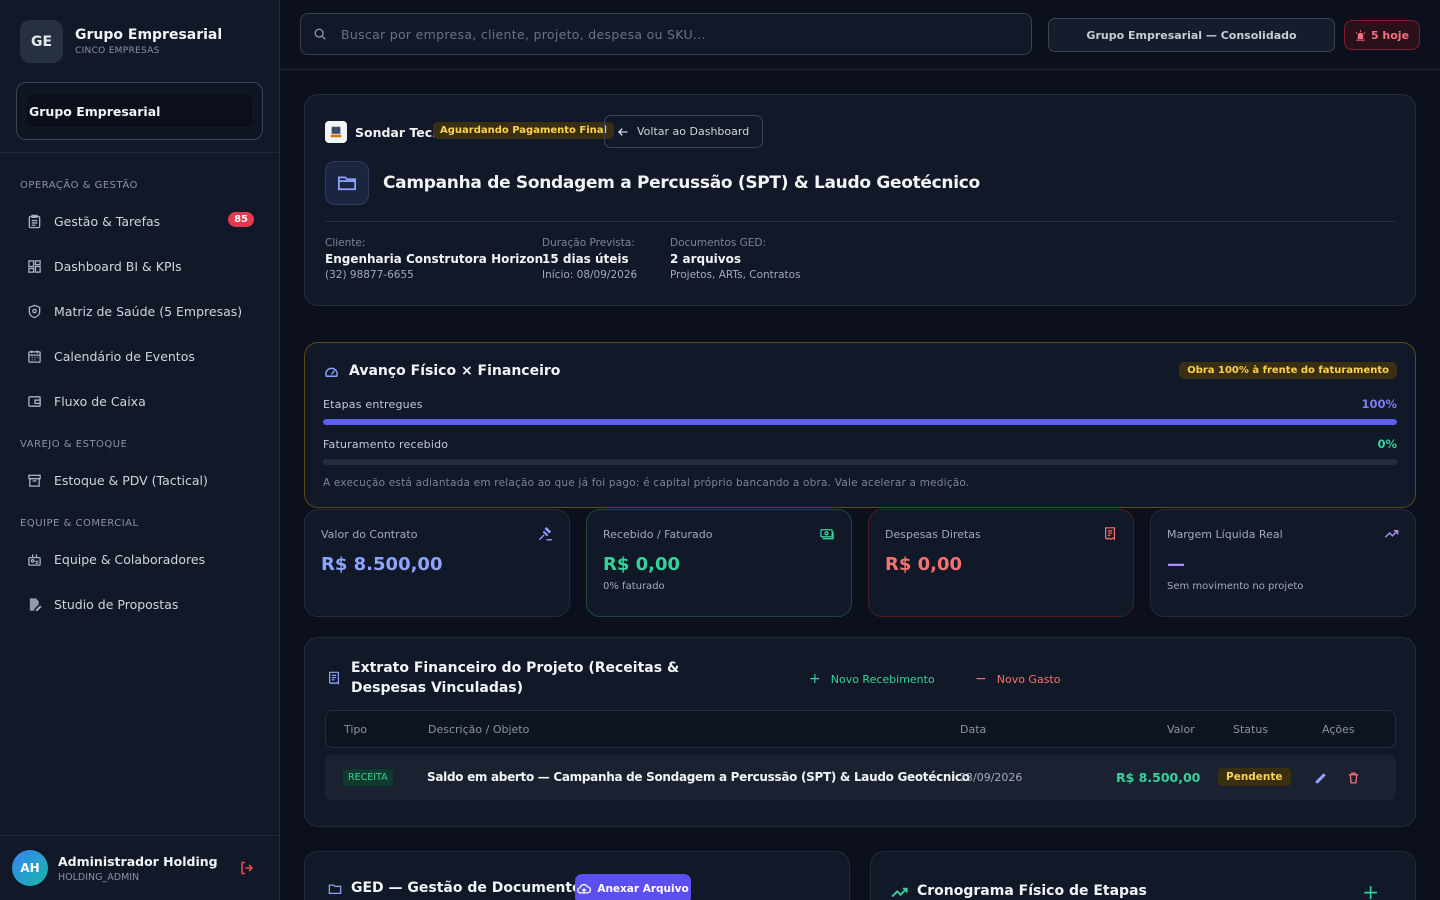 Image resolution: width=1440 pixels, height=900 pixels. What do you see at coordinates (815, 679) in the screenshot?
I see `plus-icon: +` at bounding box center [815, 679].